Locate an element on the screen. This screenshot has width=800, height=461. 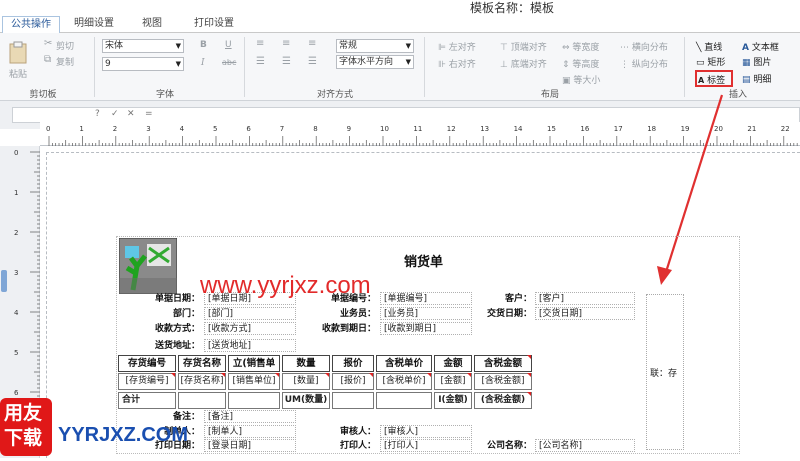
doc-date-label: 单据日期： is located at coordinates (160, 299).